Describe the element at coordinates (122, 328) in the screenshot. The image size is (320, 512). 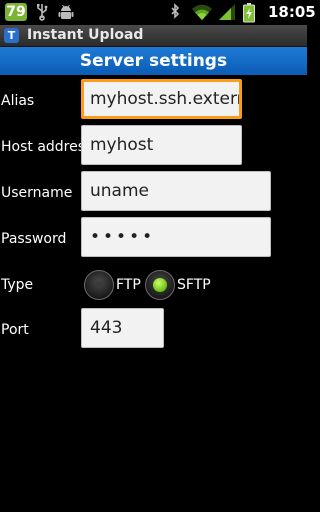
I see `port-input: 443` at that location.